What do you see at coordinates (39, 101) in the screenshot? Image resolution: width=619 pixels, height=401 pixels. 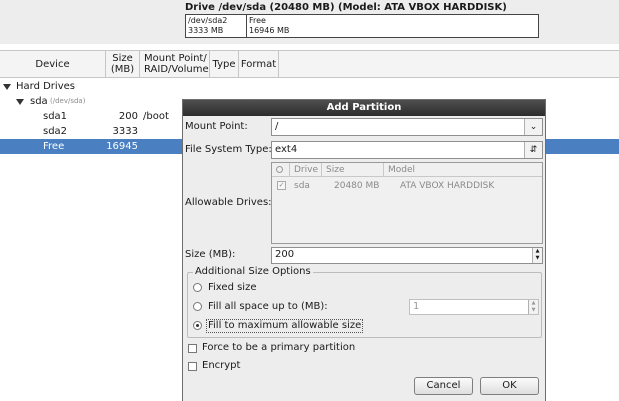 I see `tree-label: sda` at bounding box center [39, 101].